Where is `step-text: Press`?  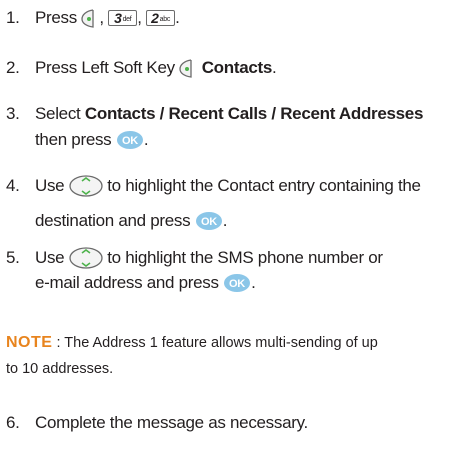
step-text: Press is located at coordinates (56, 17).